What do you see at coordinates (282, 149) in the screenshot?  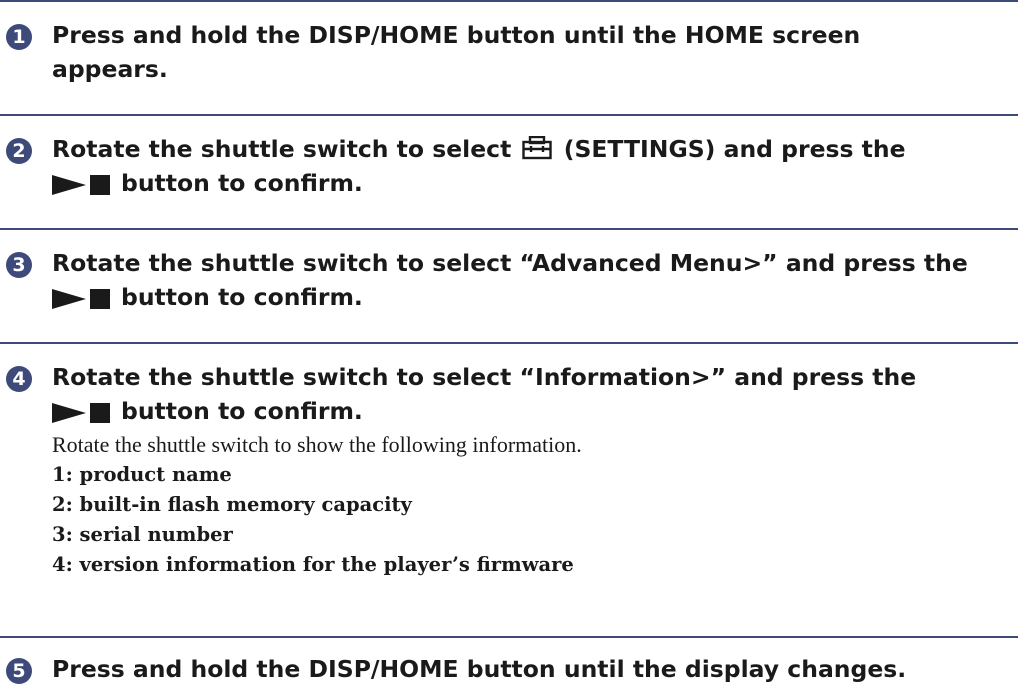 I see `step-heading-text: Rotate the shuttle switch to select` at bounding box center [282, 149].